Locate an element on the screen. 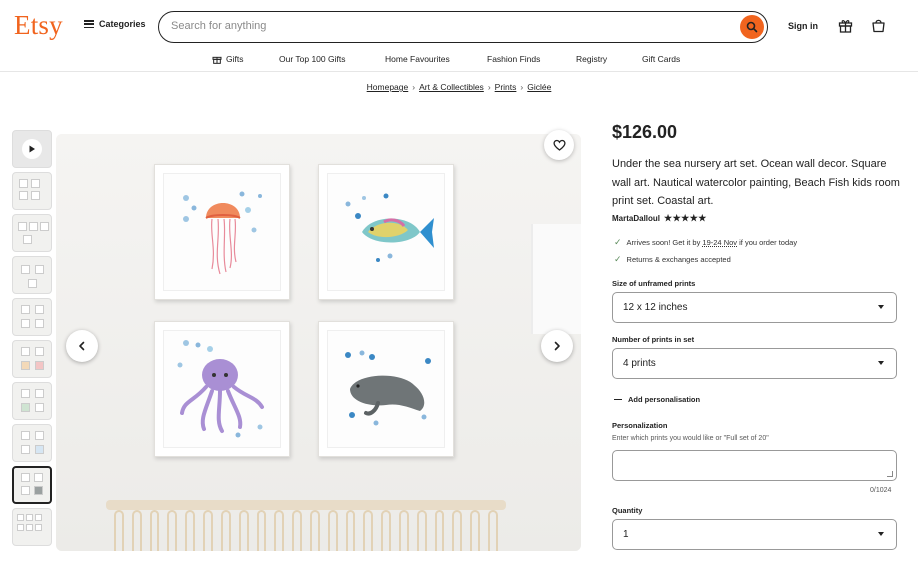  search-input is located at coordinates (441, 26).